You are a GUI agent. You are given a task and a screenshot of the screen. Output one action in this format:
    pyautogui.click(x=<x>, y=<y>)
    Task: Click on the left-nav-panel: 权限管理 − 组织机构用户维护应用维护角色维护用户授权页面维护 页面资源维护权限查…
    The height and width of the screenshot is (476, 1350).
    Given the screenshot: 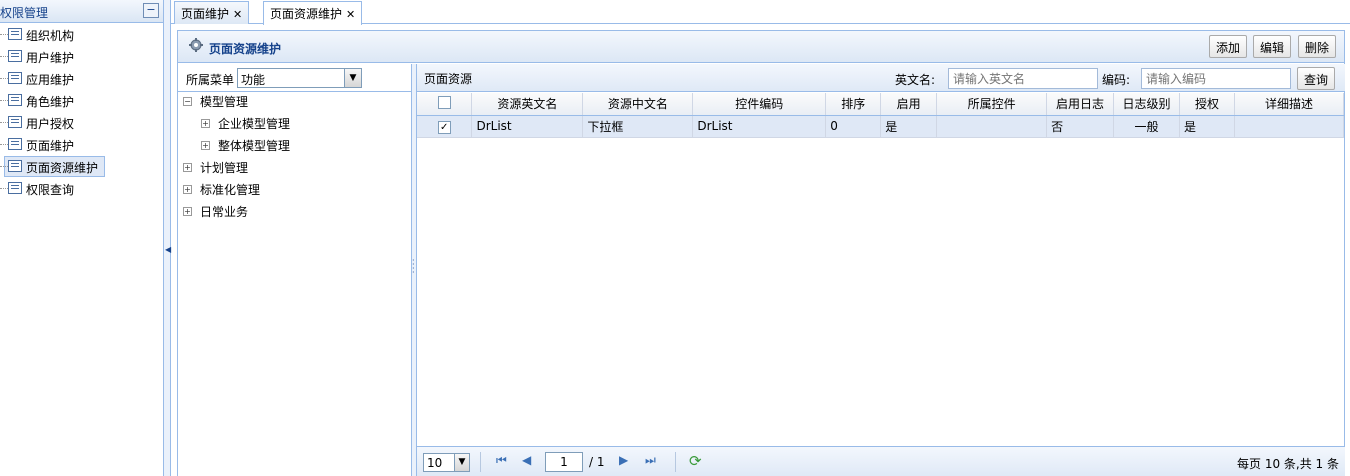 What is the action you would take?
    pyautogui.click(x=82, y=238)
    